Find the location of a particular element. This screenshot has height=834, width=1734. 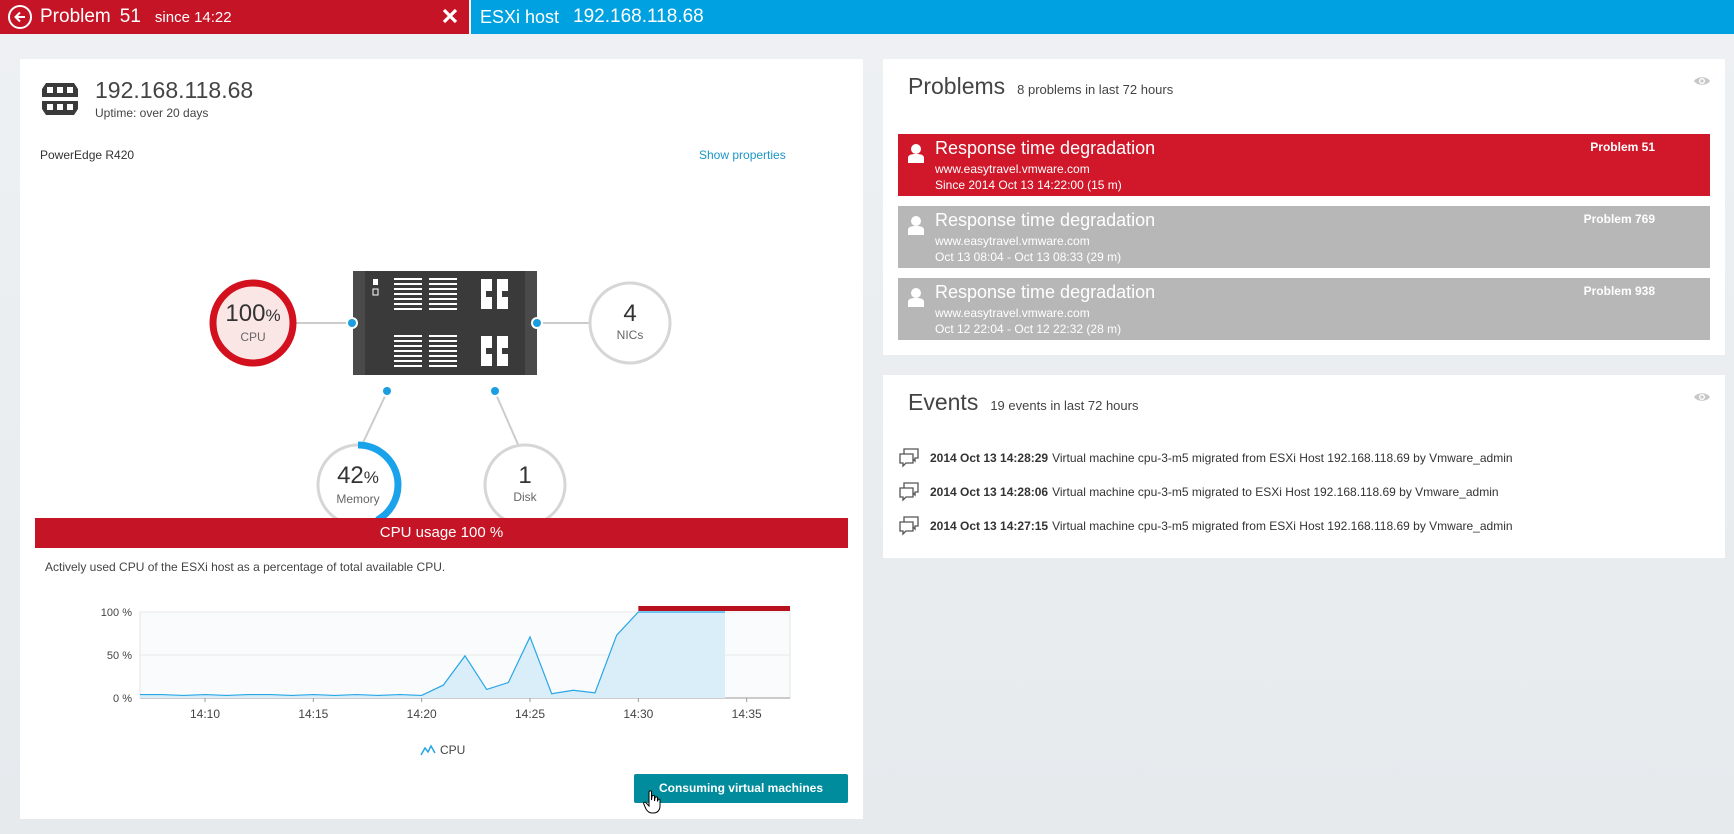

event-time: 2014 Oct 13 14:27:15 is located at coordinates (989, 526).